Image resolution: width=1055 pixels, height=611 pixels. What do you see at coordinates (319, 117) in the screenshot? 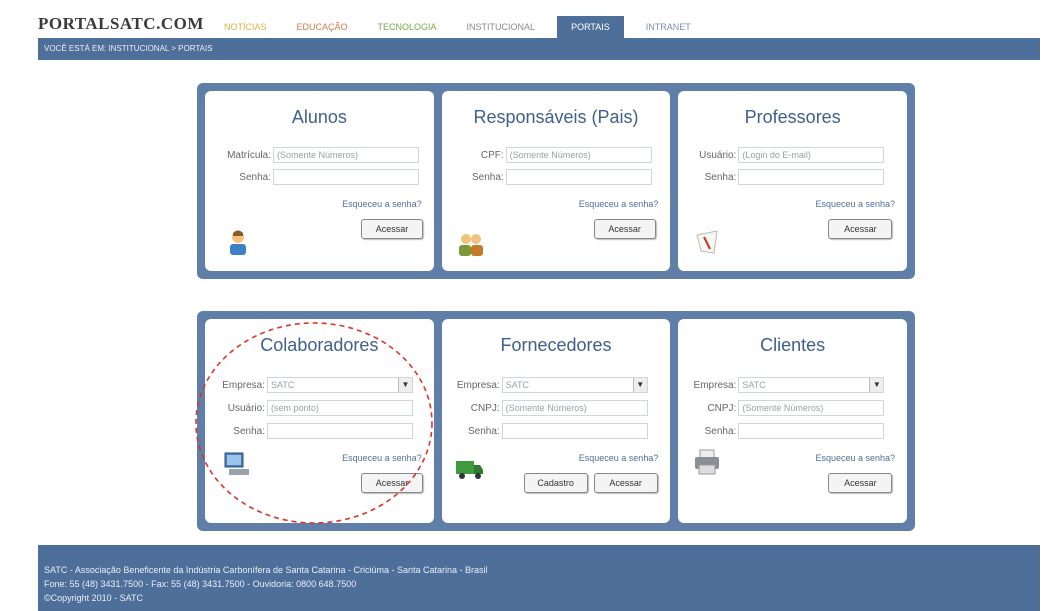
I see `card-title: Alunos` at bounding box center [319, 117].